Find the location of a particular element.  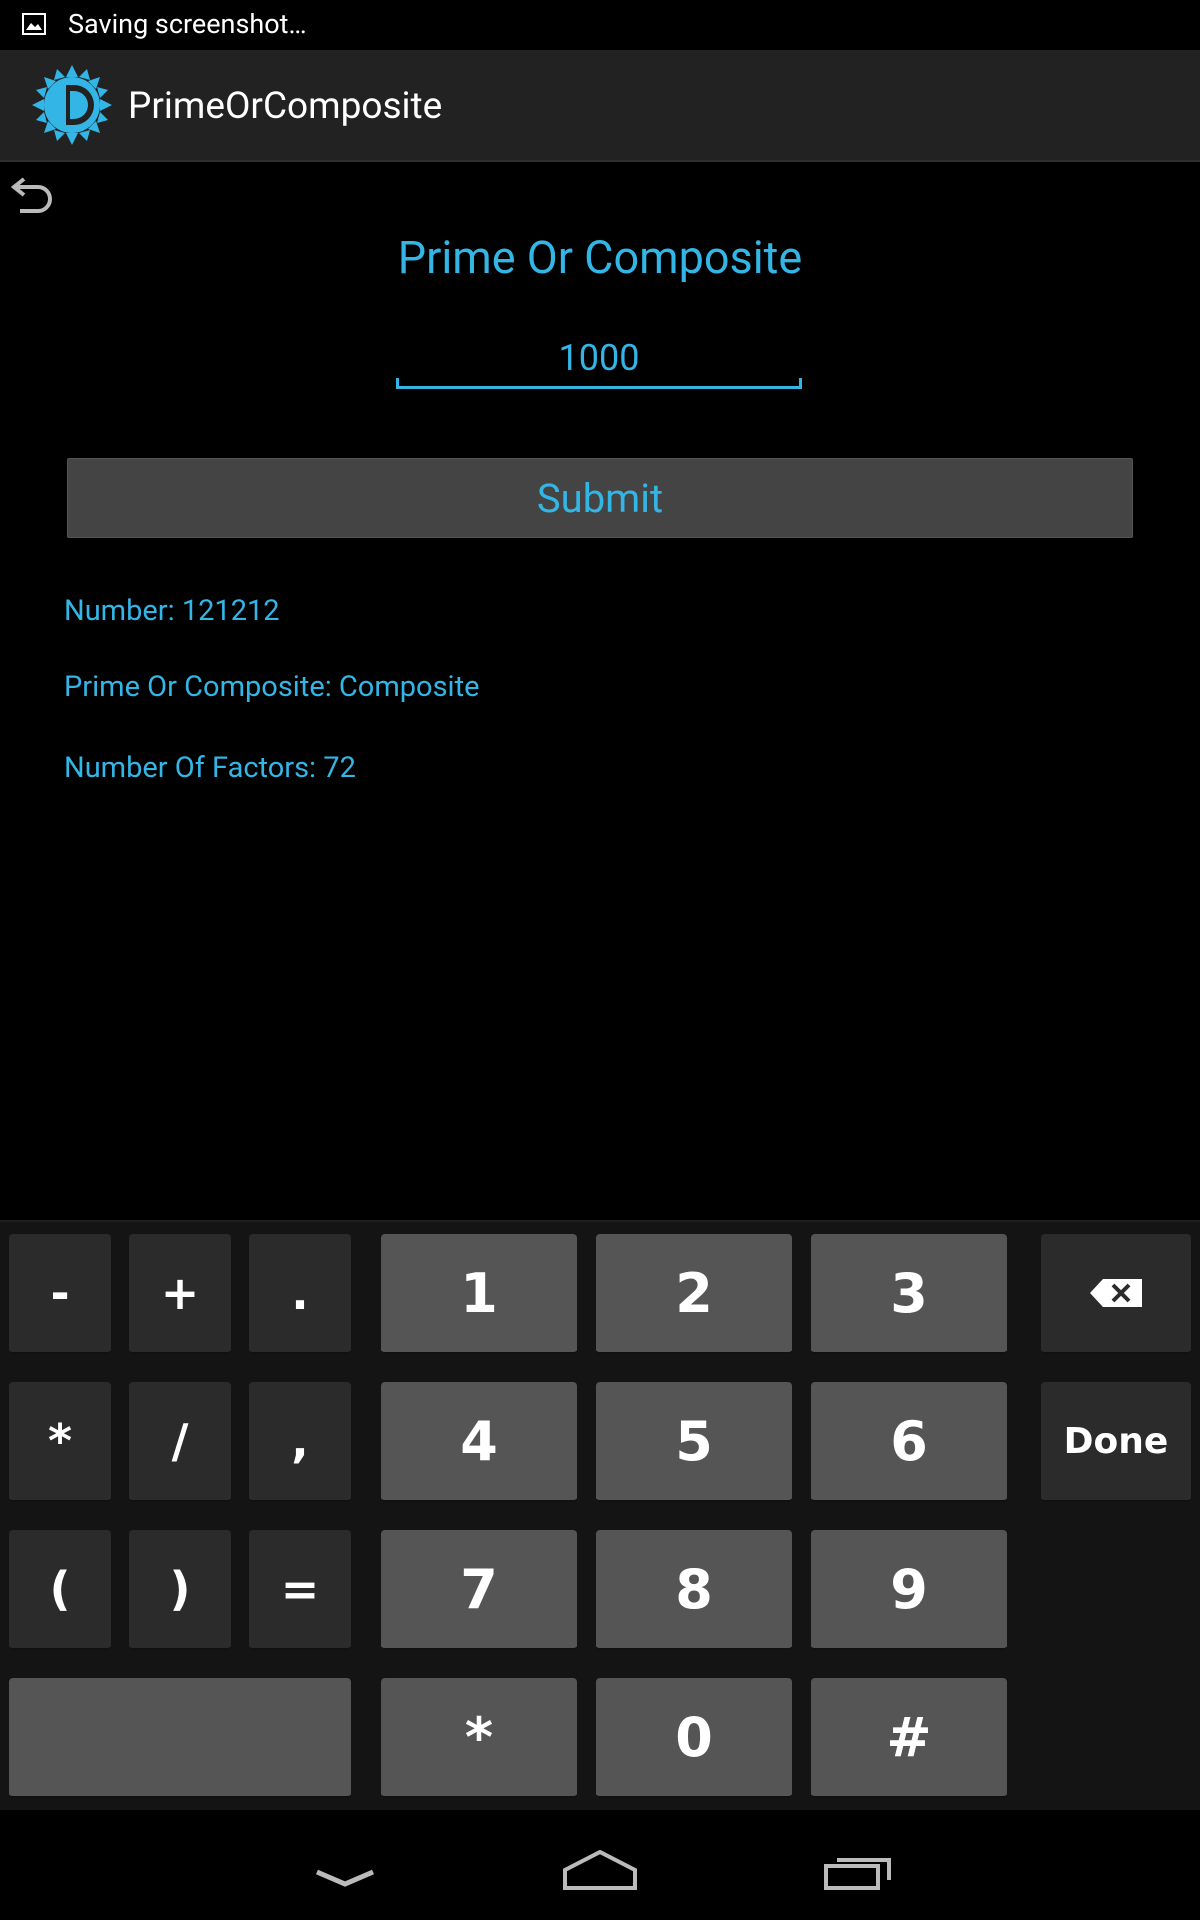

key-period: . is located at coordinates (300, 1294).